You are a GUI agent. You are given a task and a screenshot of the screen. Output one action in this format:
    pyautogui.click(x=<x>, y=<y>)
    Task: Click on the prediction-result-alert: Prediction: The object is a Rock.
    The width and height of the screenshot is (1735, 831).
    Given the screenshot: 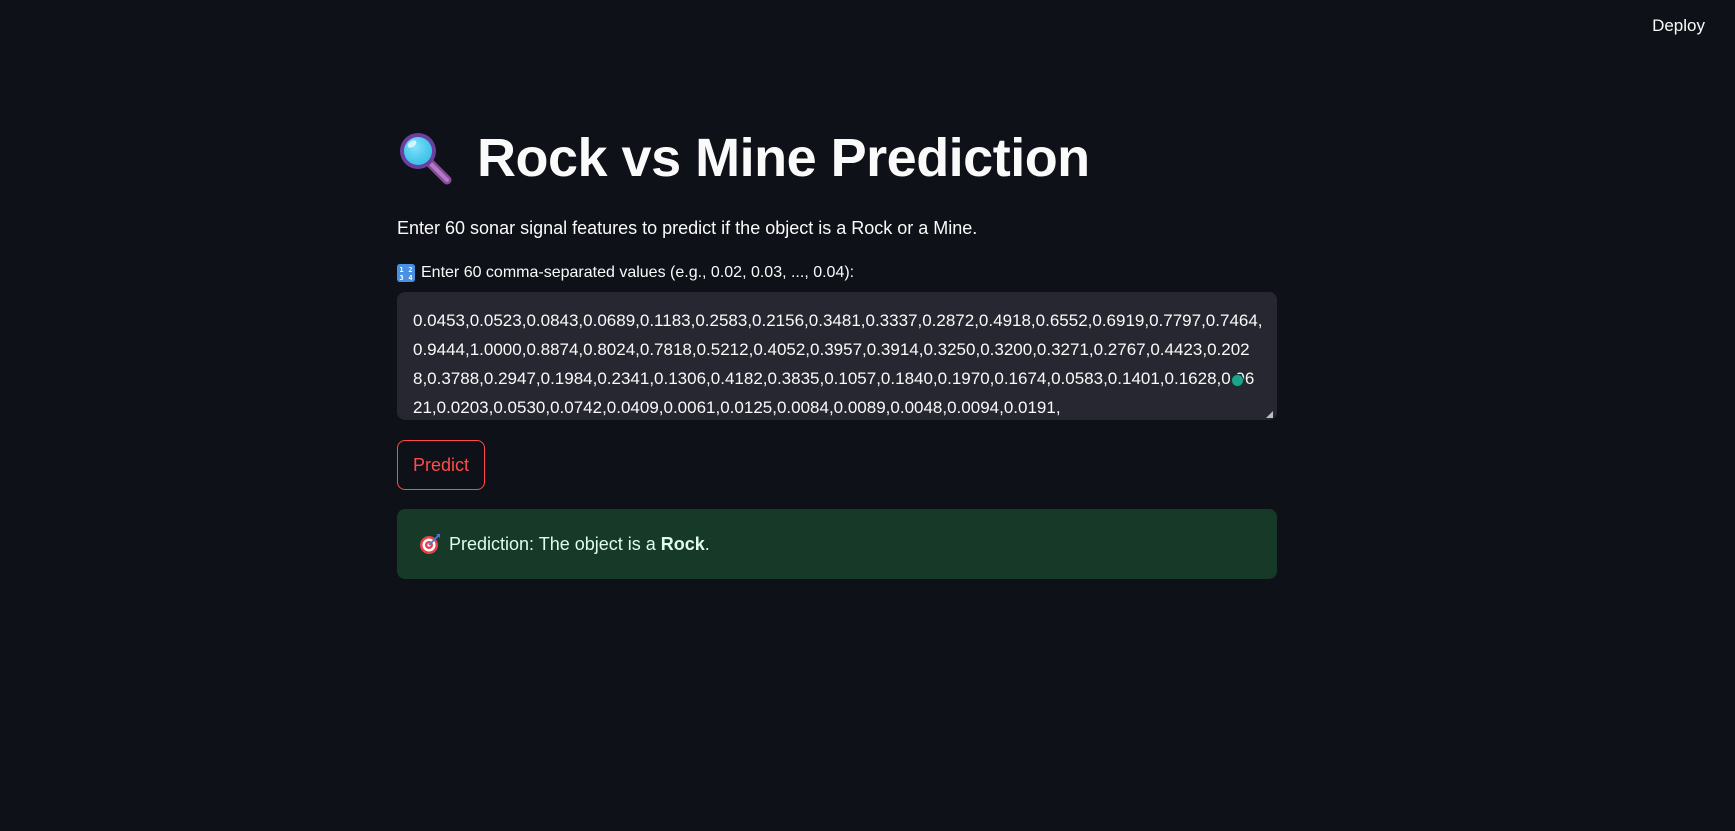 What is the action you would take?
    pyautogui.click(x=837, y=544)
    